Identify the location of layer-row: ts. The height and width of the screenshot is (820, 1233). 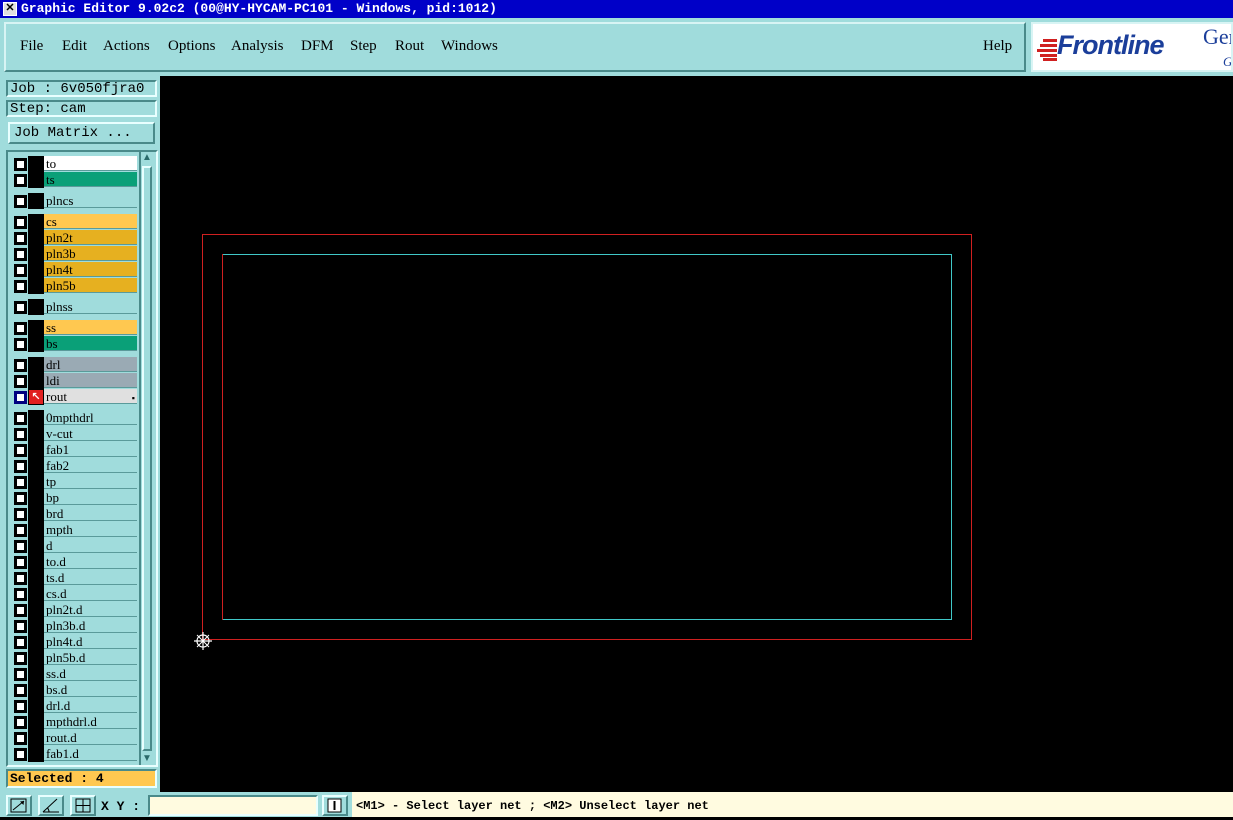
(74, 180).